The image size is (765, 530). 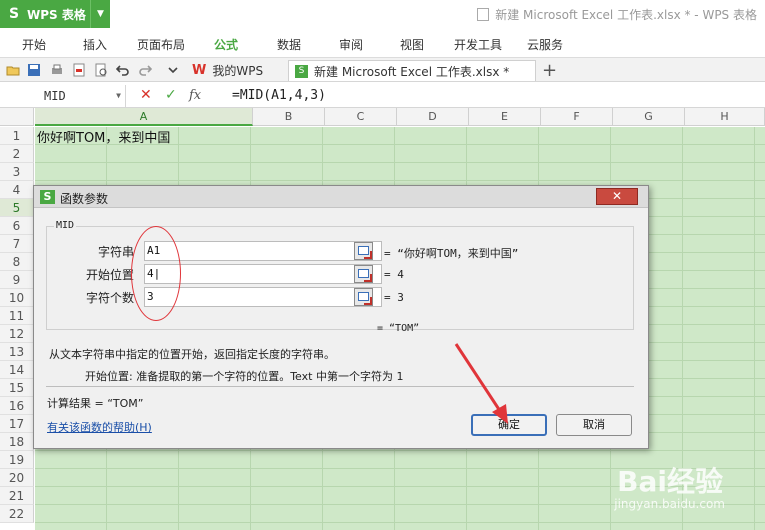 I want to click on row-header: 10, so click(x=17, y=298).